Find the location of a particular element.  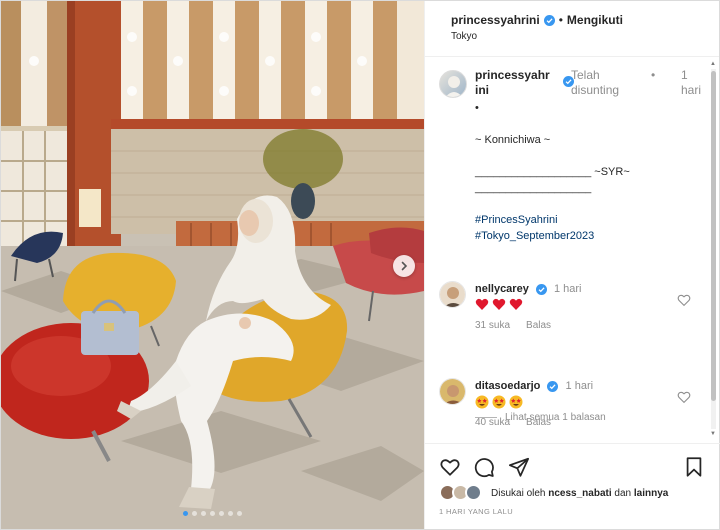

edited-label: Telah disunting is located at coordinates (595, 82).